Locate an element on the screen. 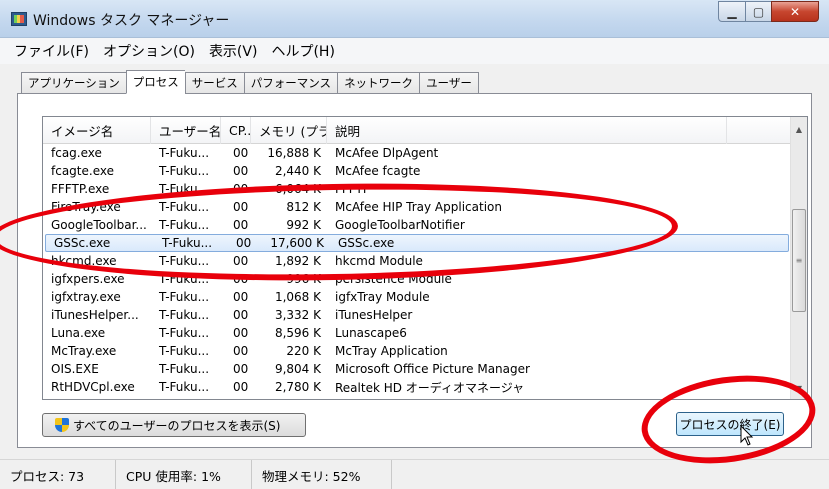  table-row: Luna.exe T-Fuku... 00 8,596 K Lunascape6 is located at coordinates (417, 333).